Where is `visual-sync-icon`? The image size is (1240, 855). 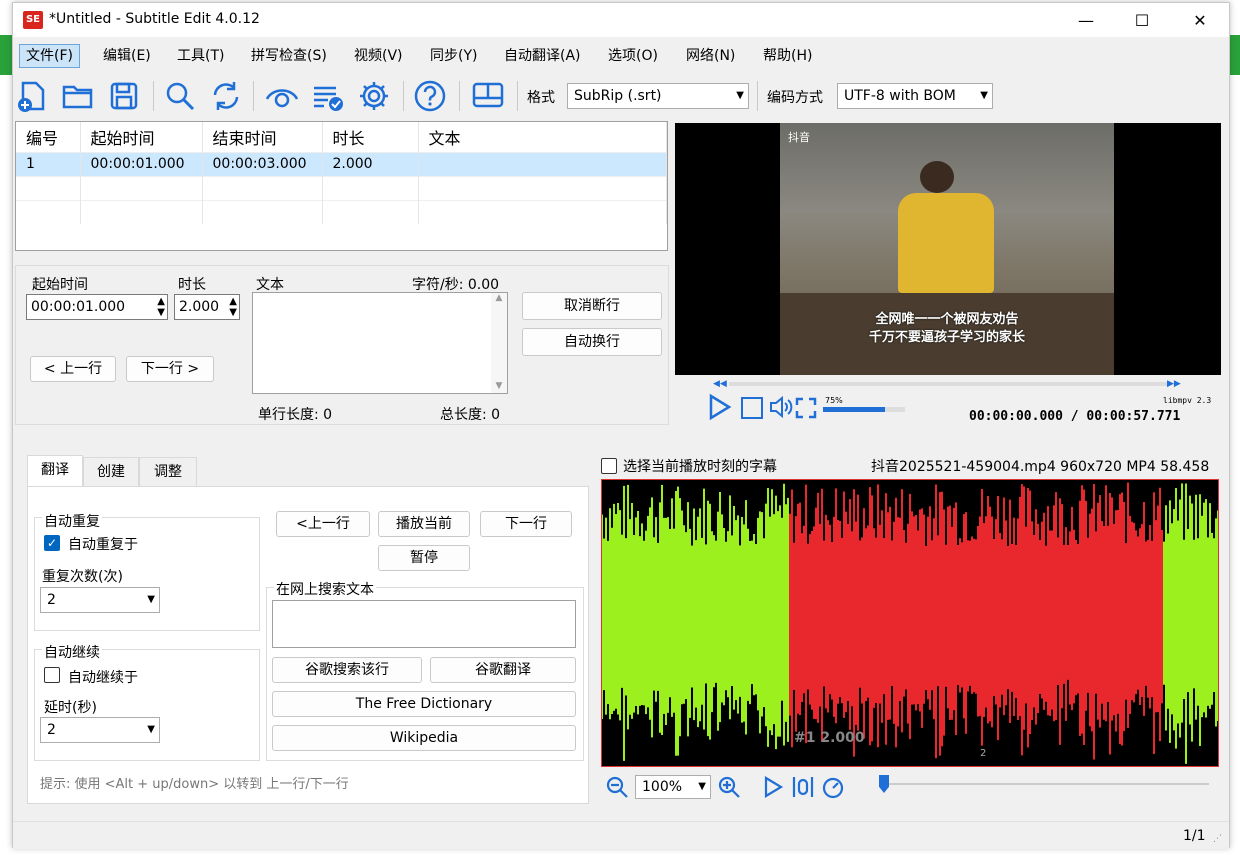 visual-sync-icon is located at coordinates (282, 96).